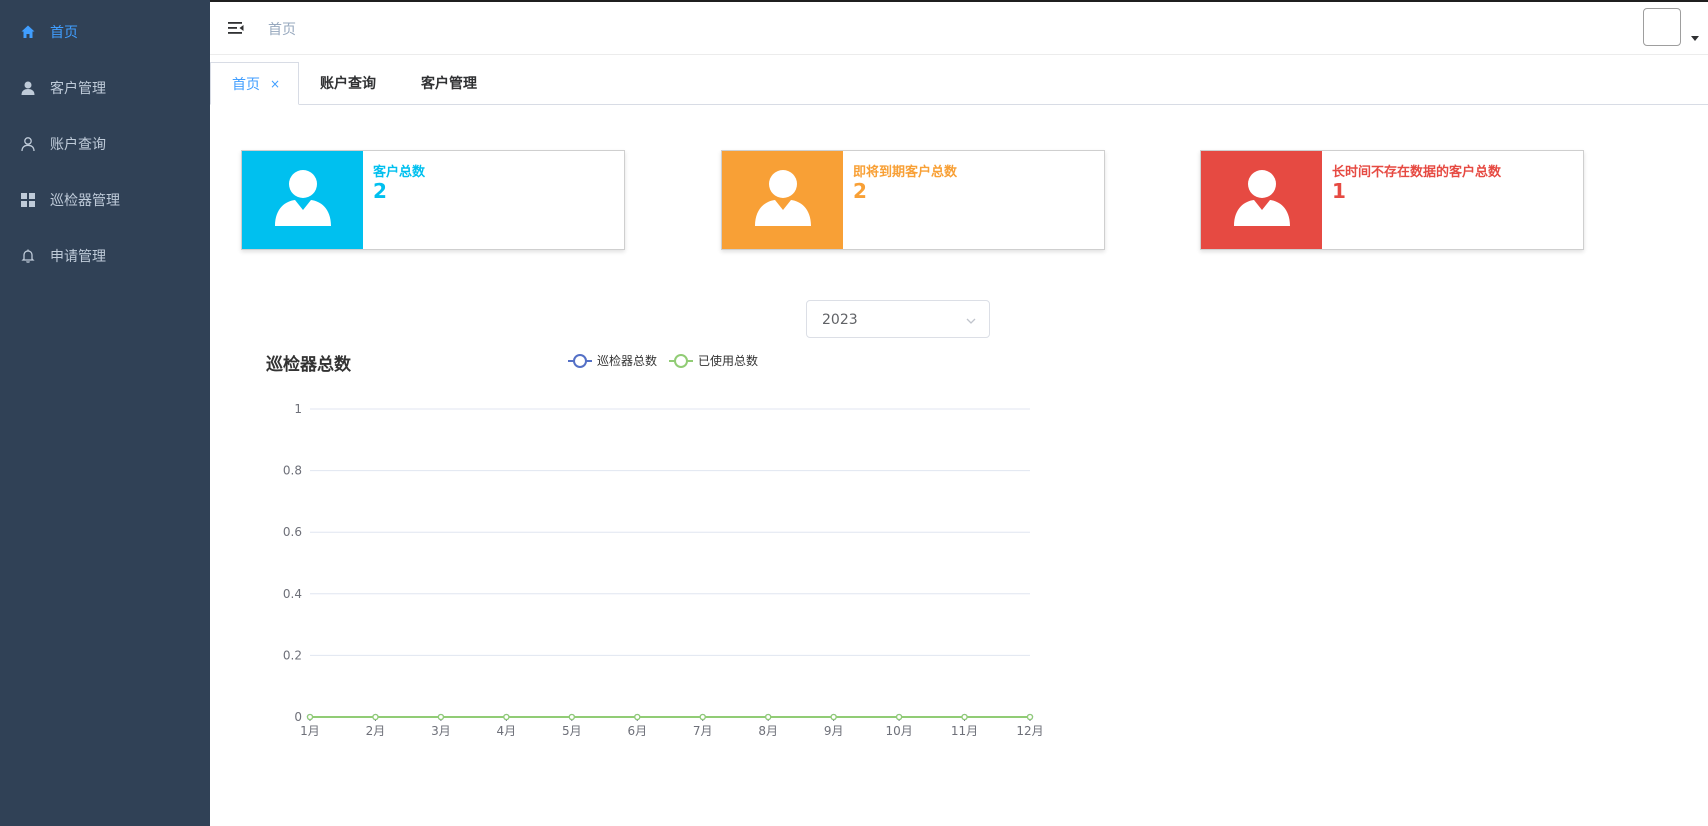 This screenshot has height=826, width=1708. I want to click on card-title: 长时间不存在数据的客户总数, so click(1417, 172).